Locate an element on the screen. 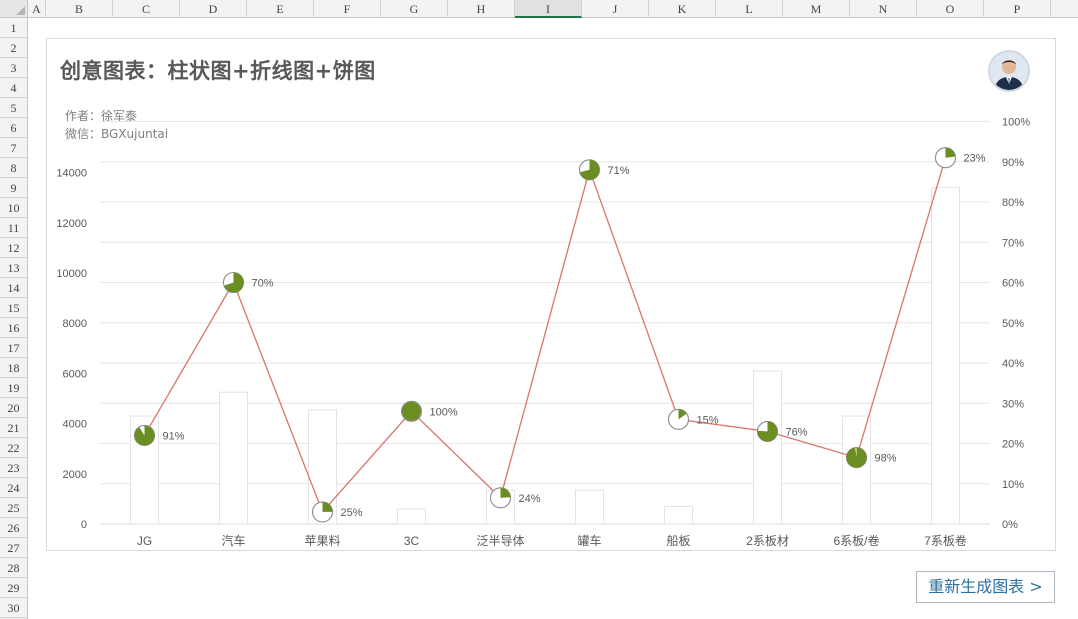  column-header-M: M is located at coordinates (816, 9).